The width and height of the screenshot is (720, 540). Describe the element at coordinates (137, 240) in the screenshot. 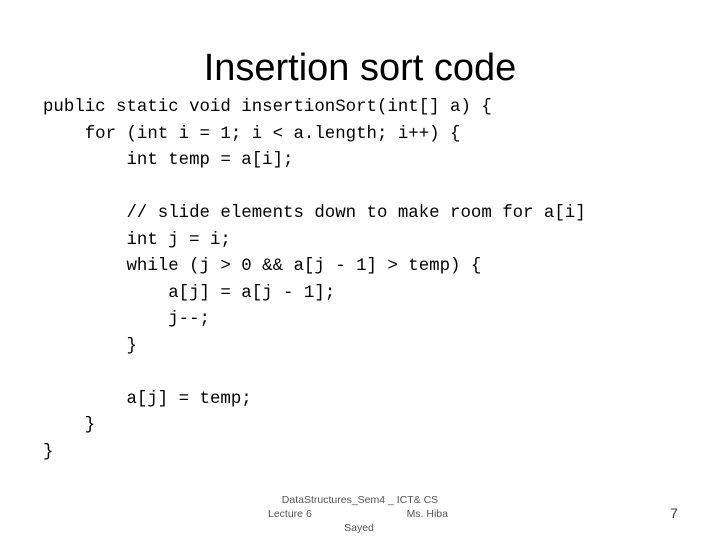

I see `code-line: int j = i;` at that location.